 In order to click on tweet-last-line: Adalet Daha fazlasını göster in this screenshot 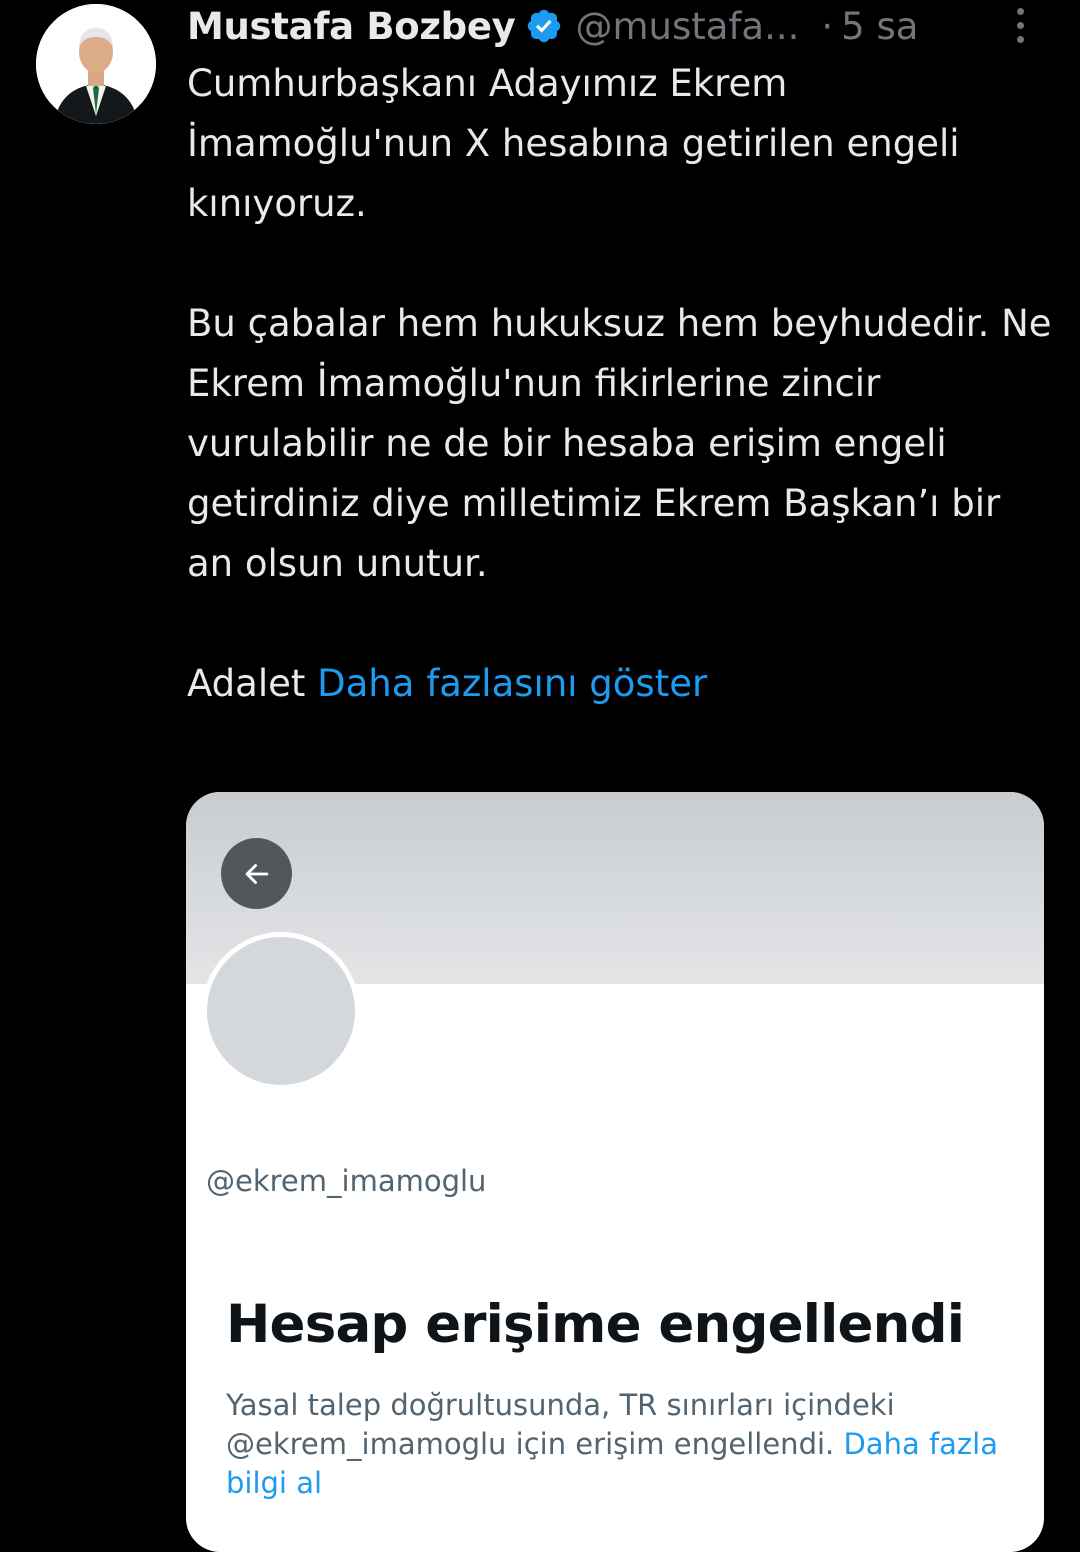, I will do `click(622, 684)`.